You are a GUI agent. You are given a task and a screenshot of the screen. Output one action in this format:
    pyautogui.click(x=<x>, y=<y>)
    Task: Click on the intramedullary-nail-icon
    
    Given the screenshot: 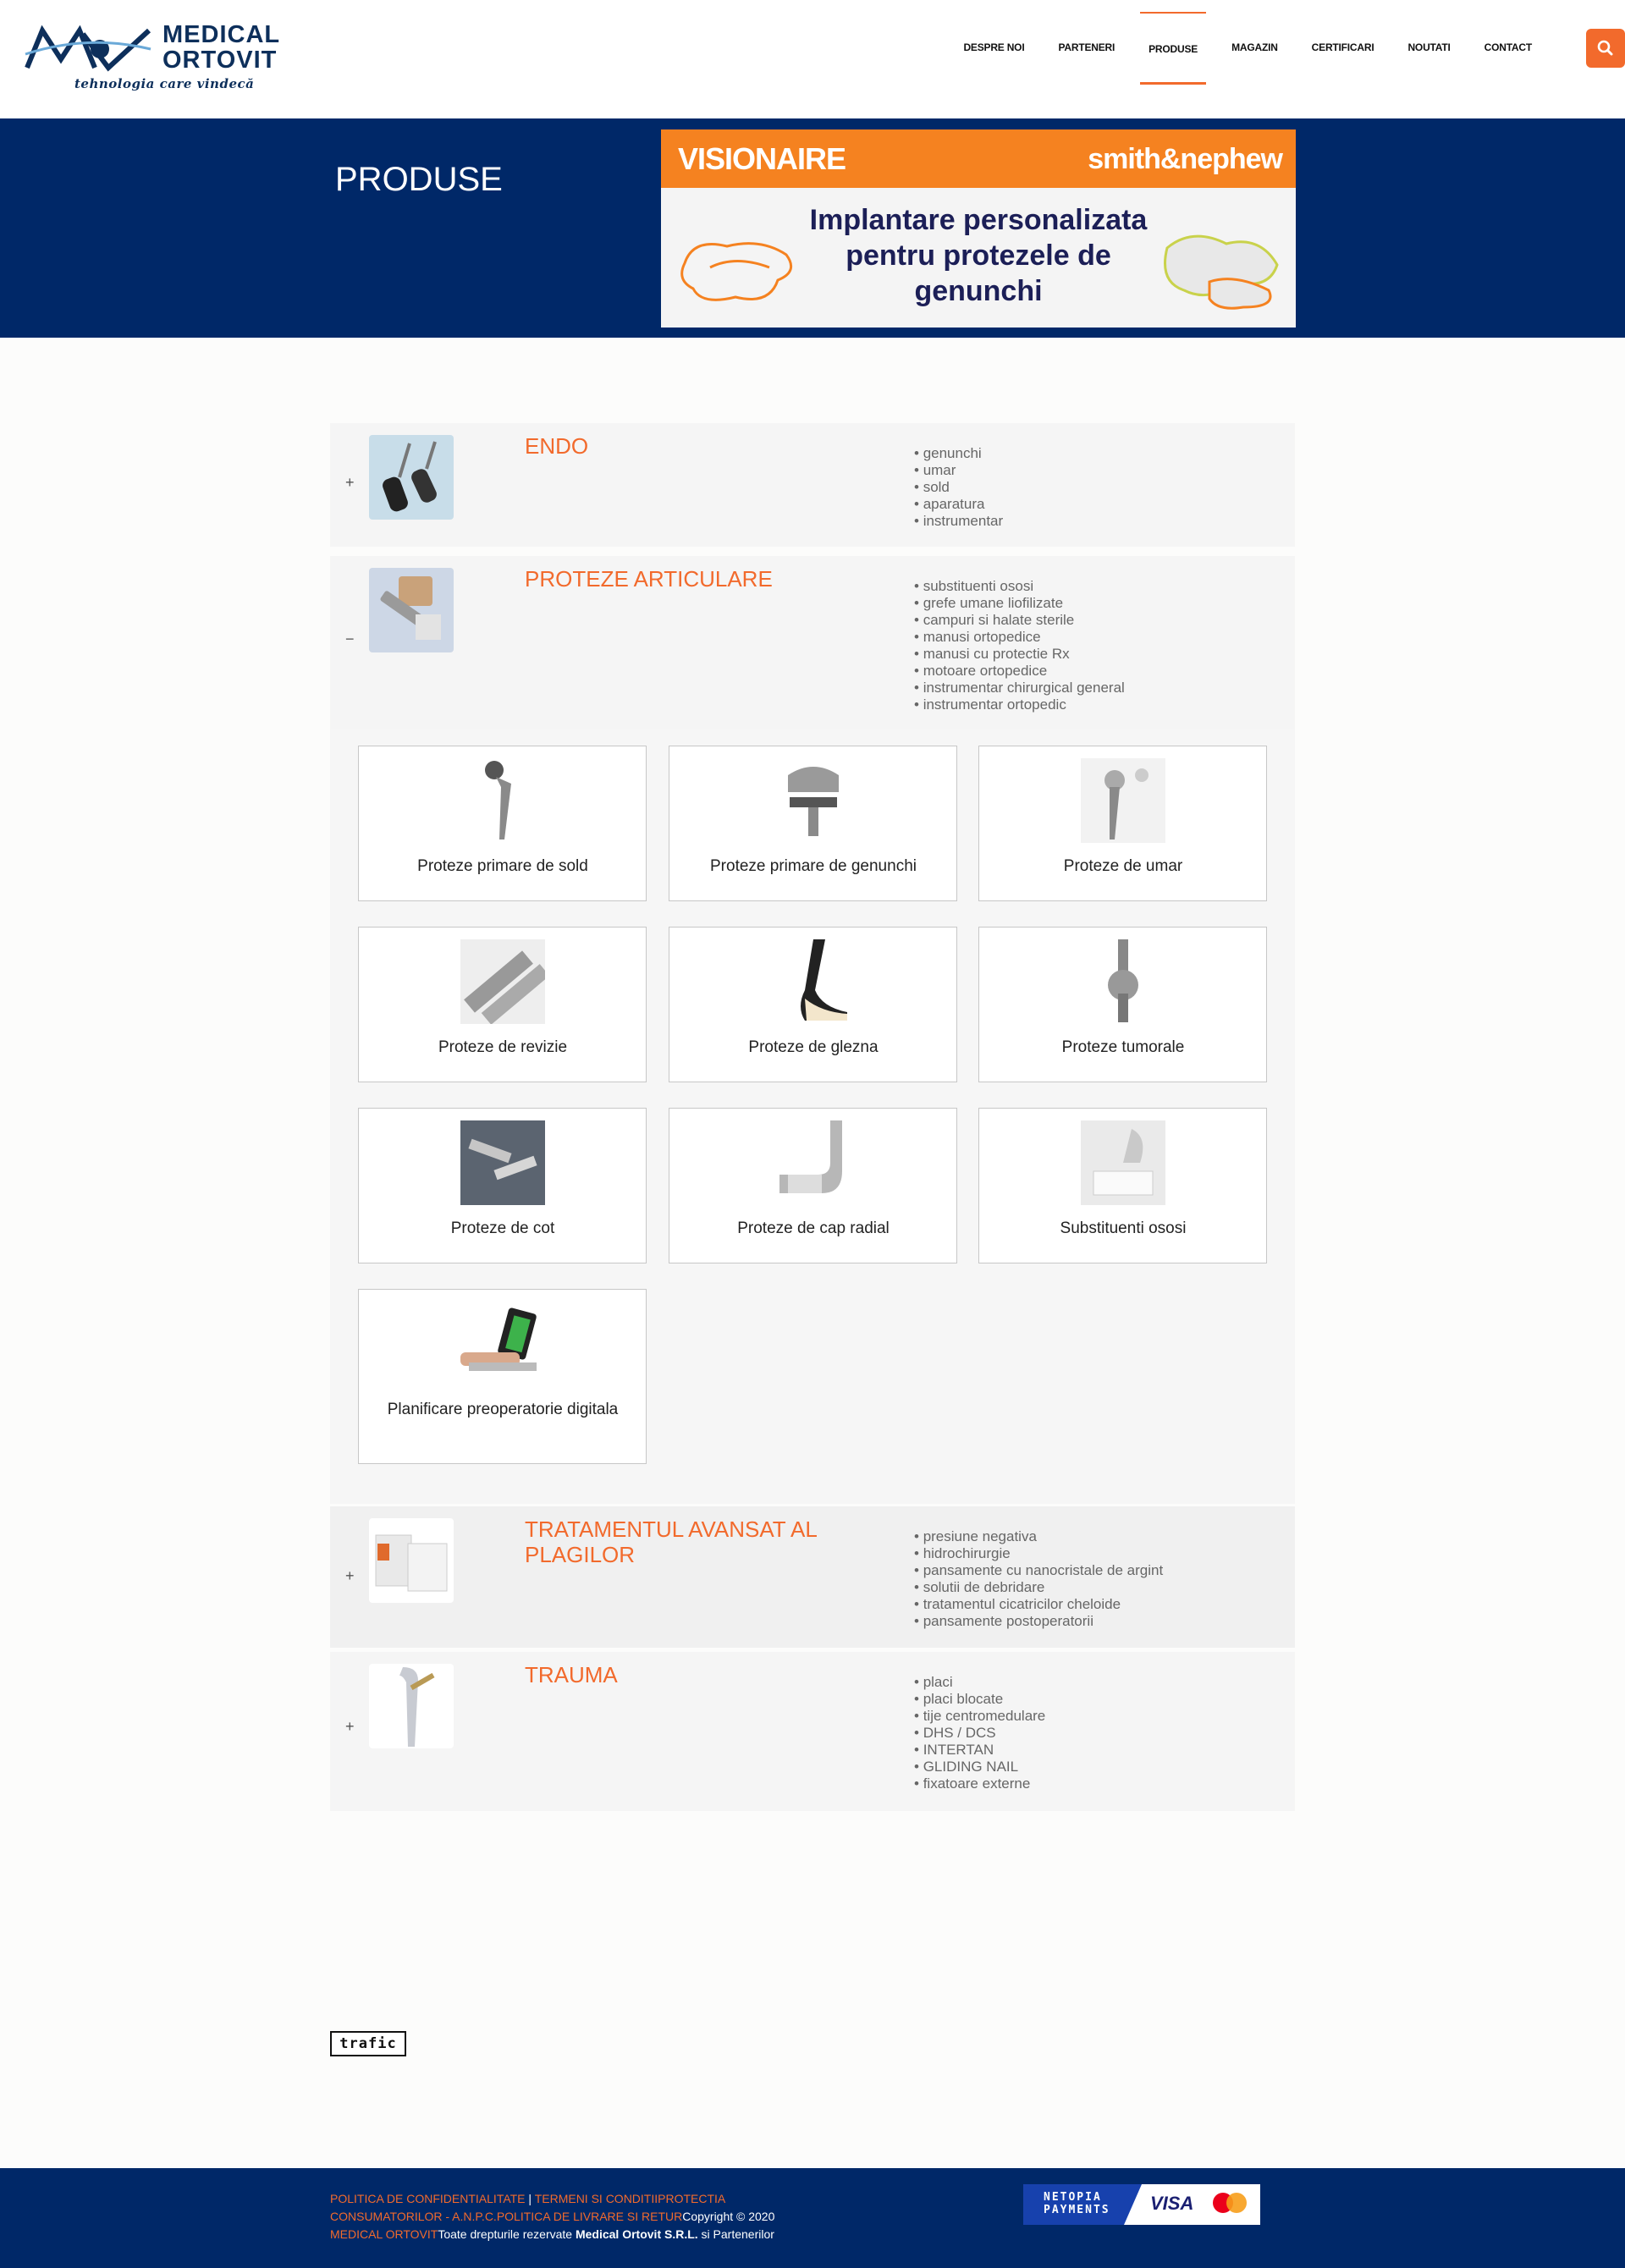 What is the action you would take?
    pyautogui.click(x=412, y=1706)
    